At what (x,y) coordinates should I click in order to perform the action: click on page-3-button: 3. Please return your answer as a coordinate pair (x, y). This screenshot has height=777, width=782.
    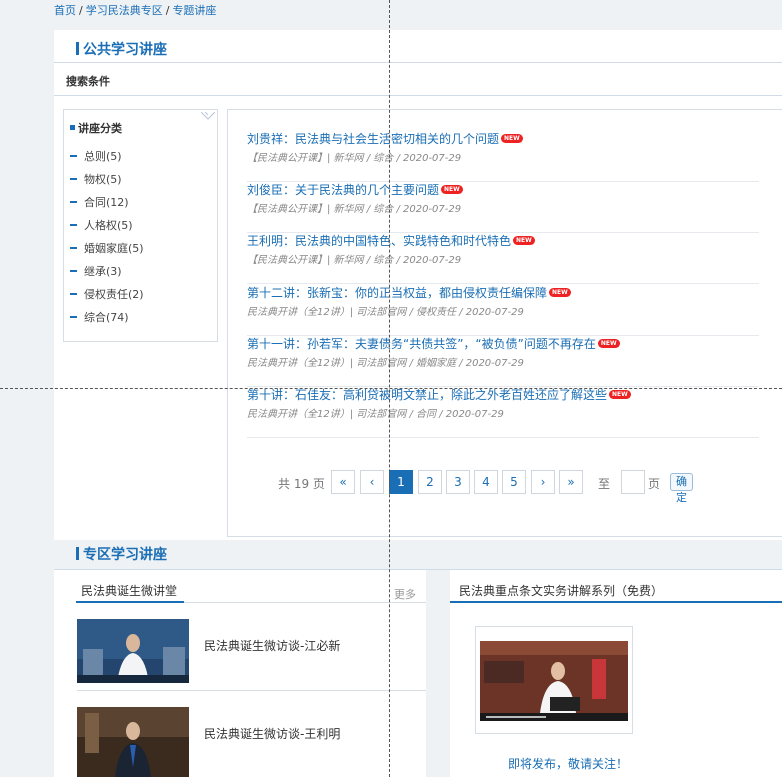
    Looking at the image, I should click on (458, 482).